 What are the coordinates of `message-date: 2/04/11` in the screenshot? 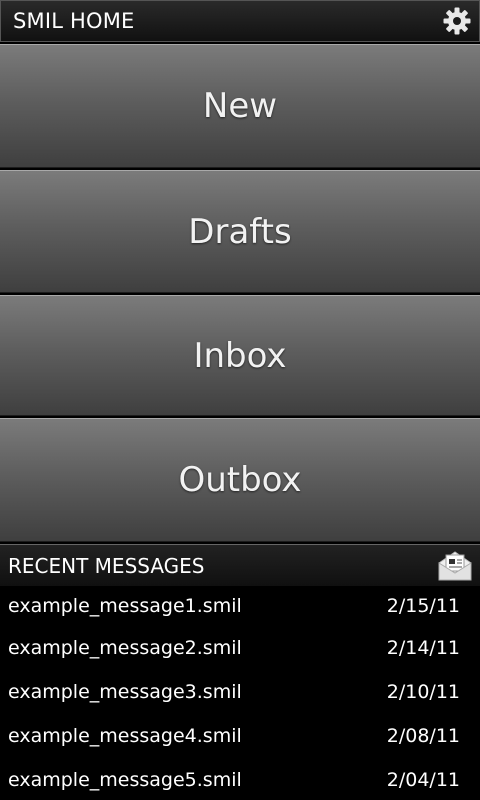 It's located at (423, 780).